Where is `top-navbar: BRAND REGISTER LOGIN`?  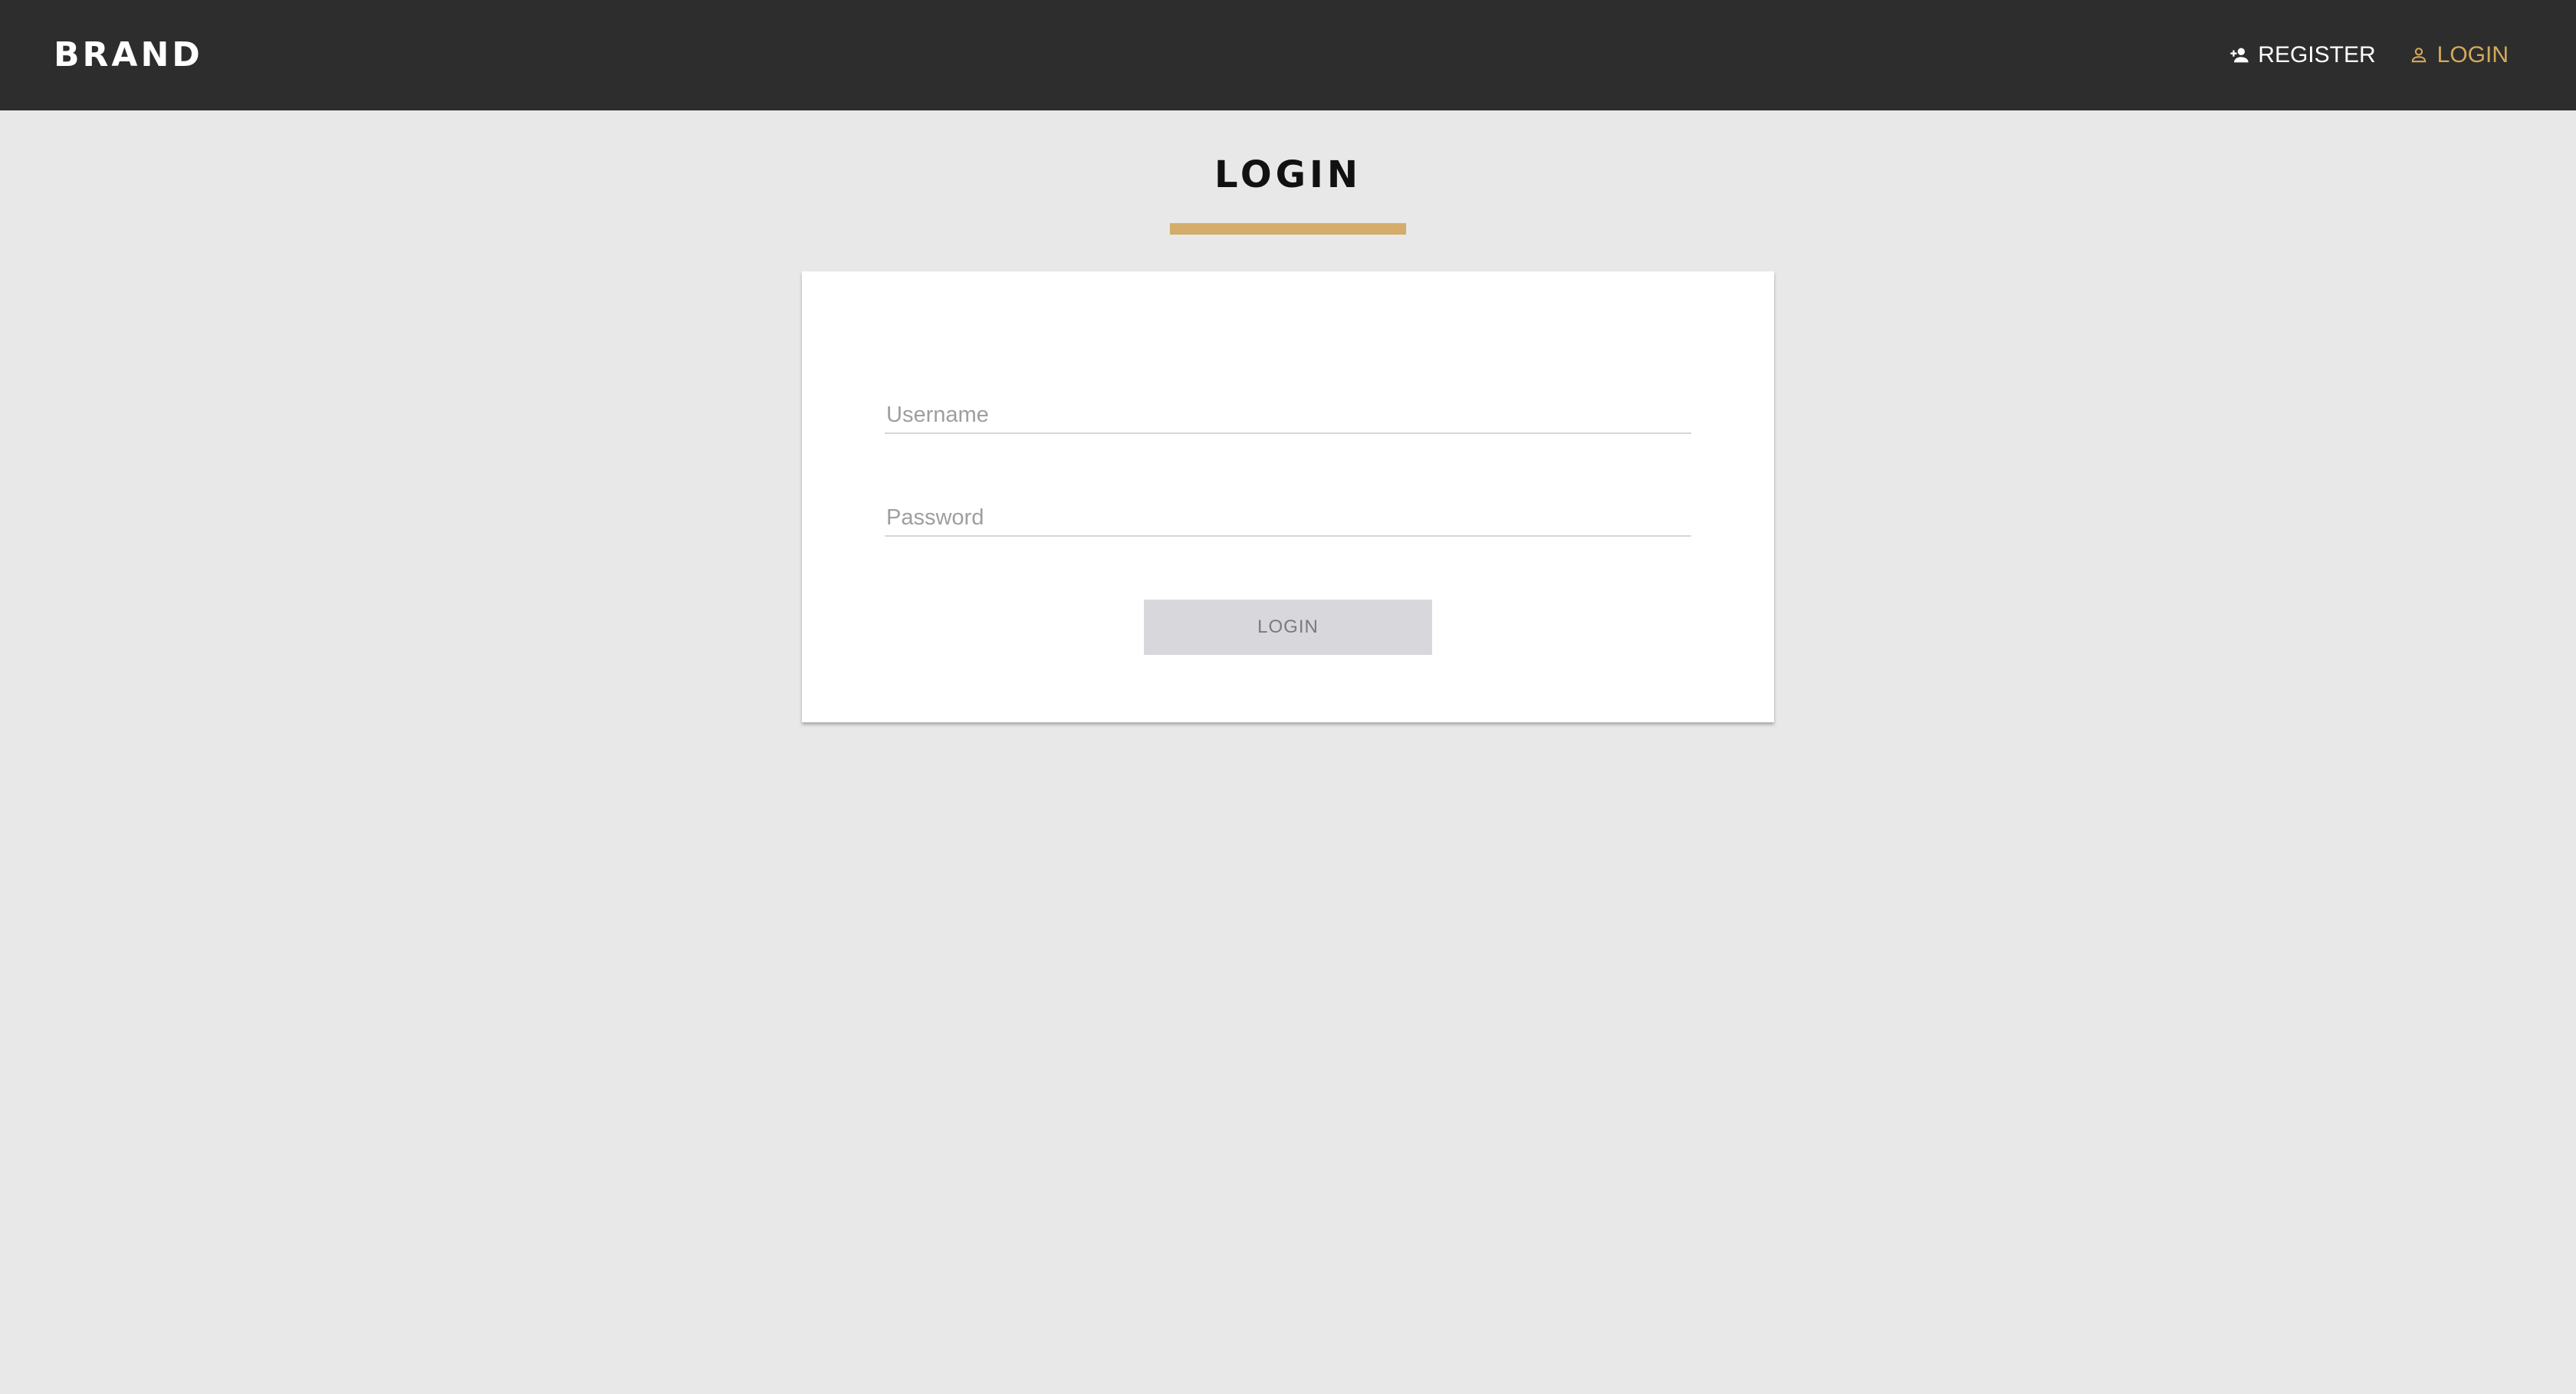
top-navbar: BRAND REGISTER LOGIN is located at coordinates (1288, 55).